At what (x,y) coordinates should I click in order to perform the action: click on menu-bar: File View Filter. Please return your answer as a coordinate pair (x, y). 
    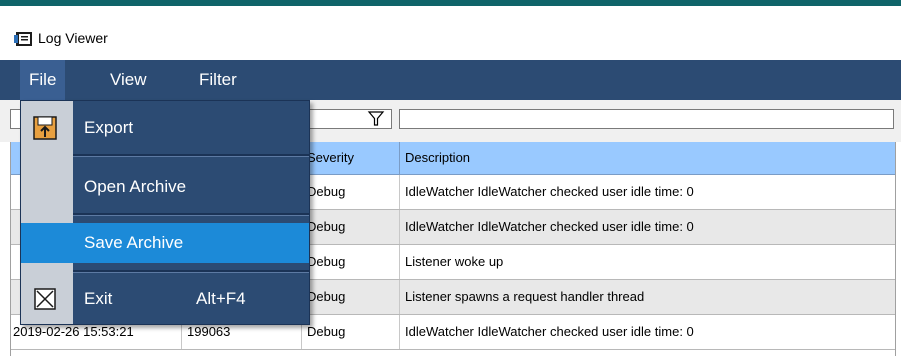
    Looking at the image, I should click on (450, 80).